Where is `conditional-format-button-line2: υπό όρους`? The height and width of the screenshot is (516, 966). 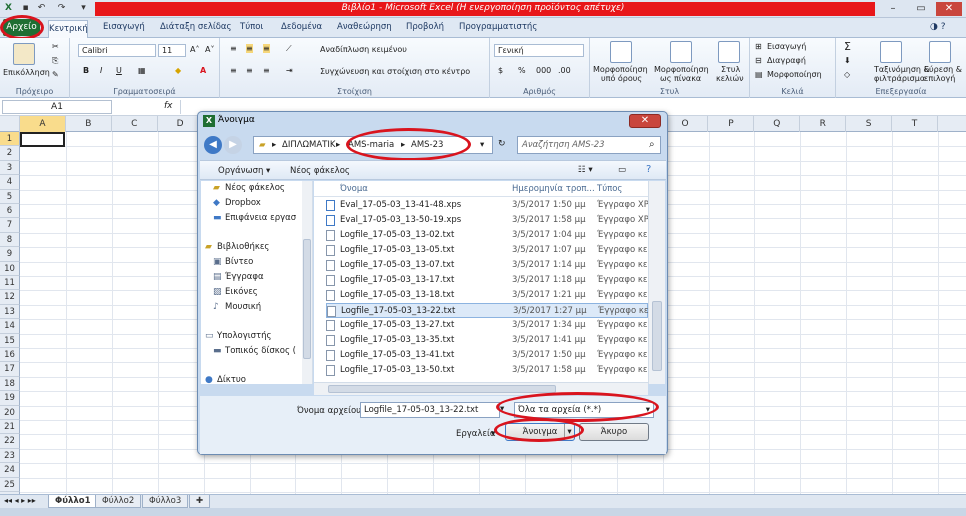 conditional-format-button-line2: υπό όρους is located at coordinates (621, 78).